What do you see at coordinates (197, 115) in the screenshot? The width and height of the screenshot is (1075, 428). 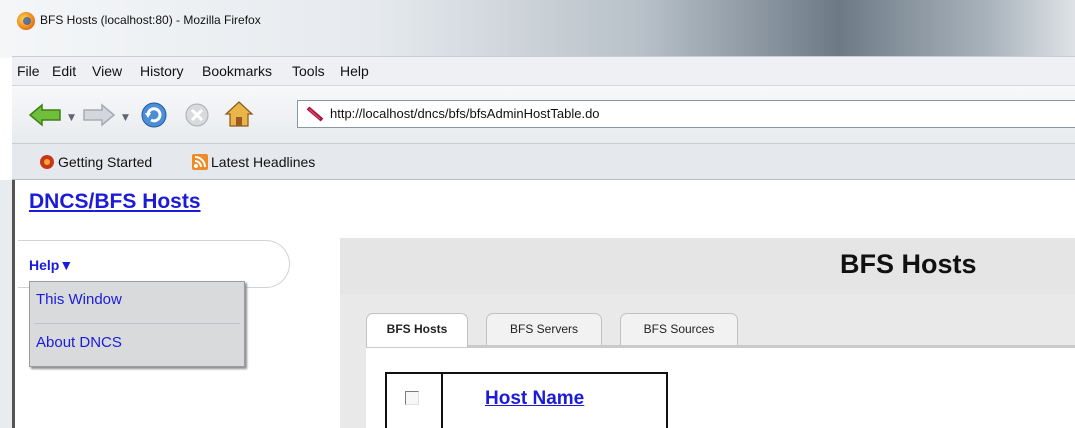 I see `stop-icon` at bounding box center [197, 115].